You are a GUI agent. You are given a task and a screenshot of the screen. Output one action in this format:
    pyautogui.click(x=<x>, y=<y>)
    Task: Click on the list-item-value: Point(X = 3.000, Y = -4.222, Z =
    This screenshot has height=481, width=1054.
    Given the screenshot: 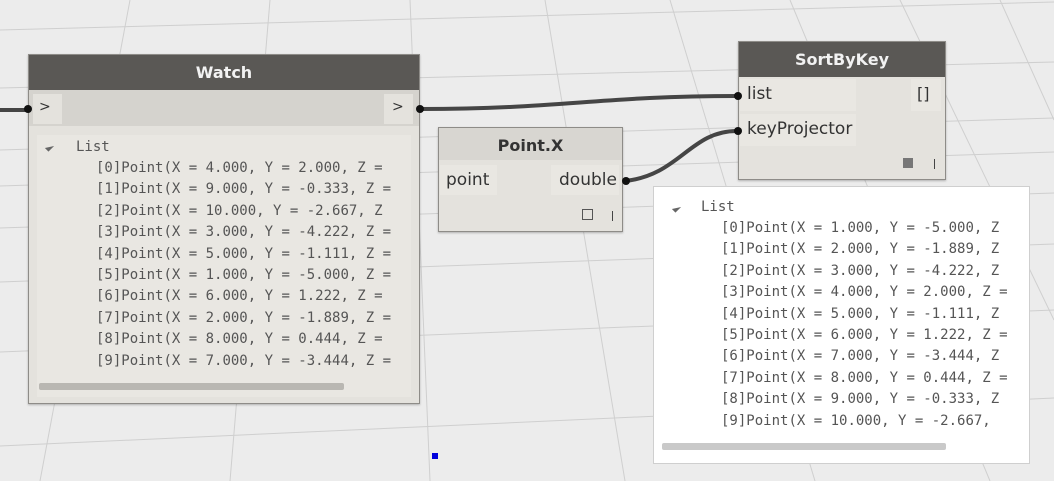 What is the action you would take?
    pyautogui.click(x=256, y=232)
    